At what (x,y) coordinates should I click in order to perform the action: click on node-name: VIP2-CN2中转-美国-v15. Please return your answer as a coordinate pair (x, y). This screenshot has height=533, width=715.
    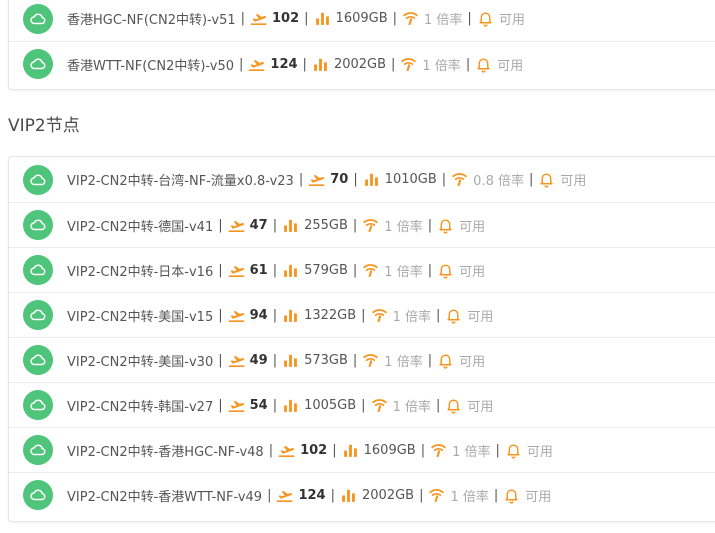
    Looking at the image, I should click on (140, 317).